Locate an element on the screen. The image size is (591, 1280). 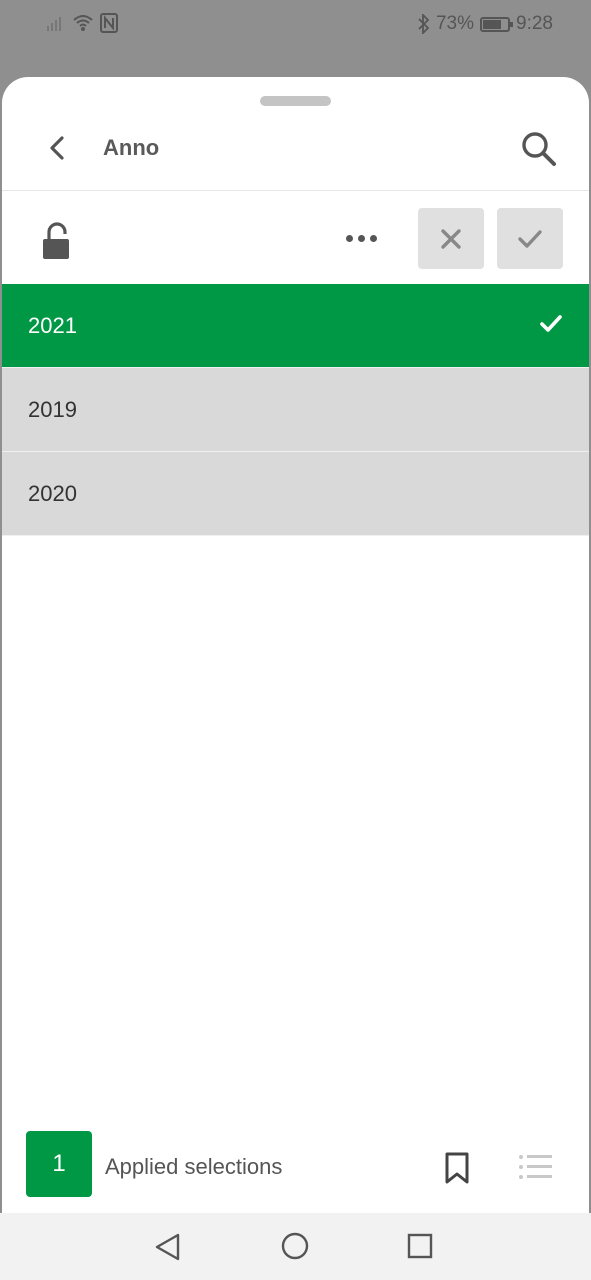
wifi-icon is located at coordinates (83, 23).